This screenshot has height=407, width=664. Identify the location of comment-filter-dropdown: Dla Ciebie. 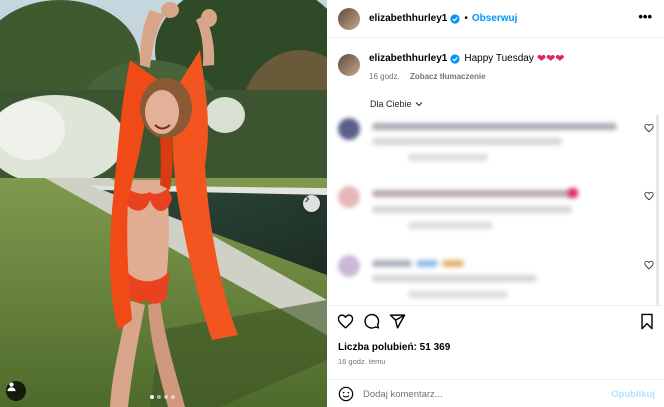
(396, 104).